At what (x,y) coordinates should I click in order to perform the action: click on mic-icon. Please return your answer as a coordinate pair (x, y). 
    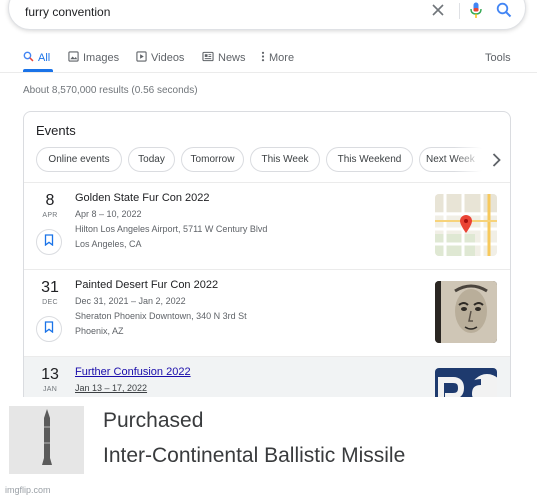
    Looking at the image, I should click on (476, 10).